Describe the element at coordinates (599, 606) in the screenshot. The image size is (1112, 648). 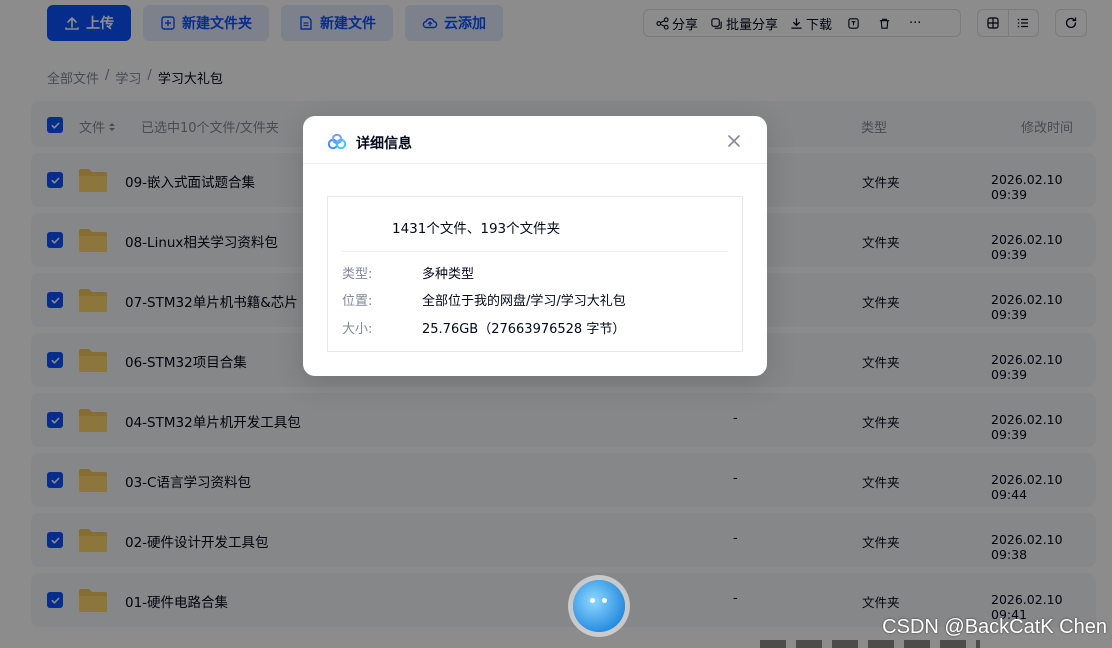
I see `assistant-mascot-icon` at that location.